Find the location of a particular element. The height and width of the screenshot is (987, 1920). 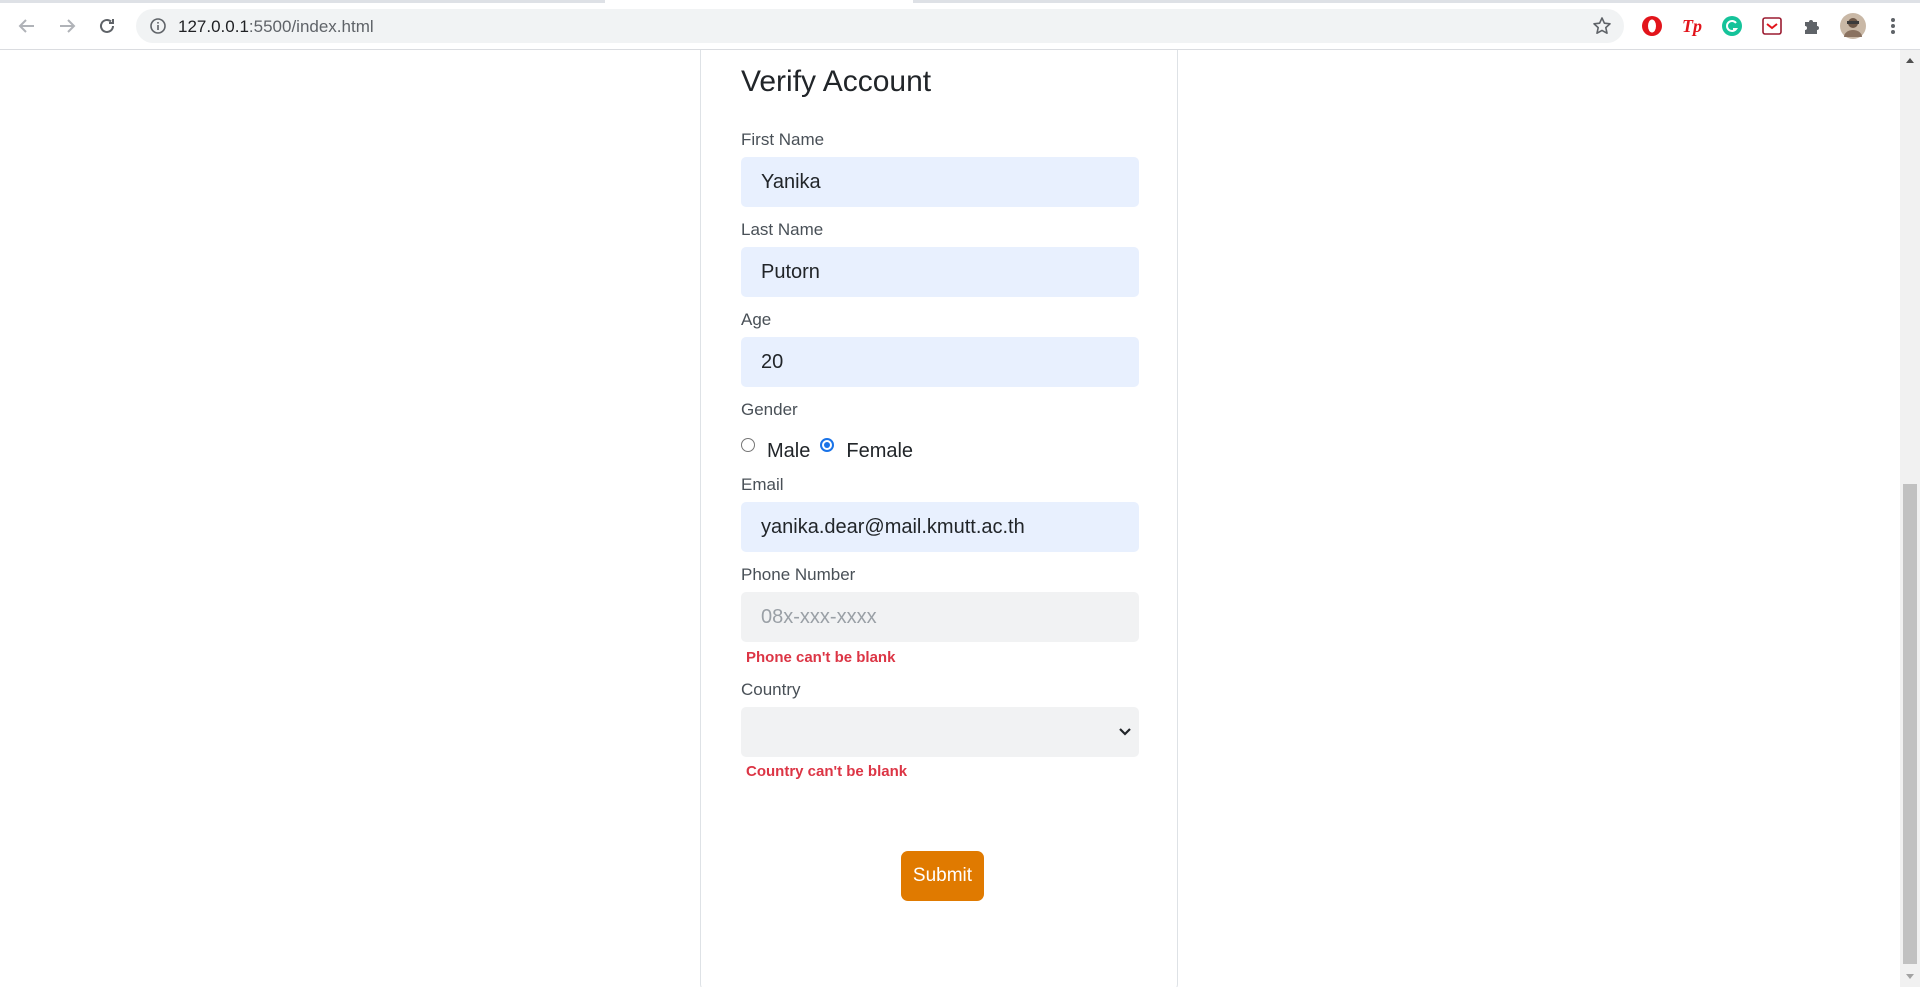

submit-button: Submit is located at coordinates (942, 876).